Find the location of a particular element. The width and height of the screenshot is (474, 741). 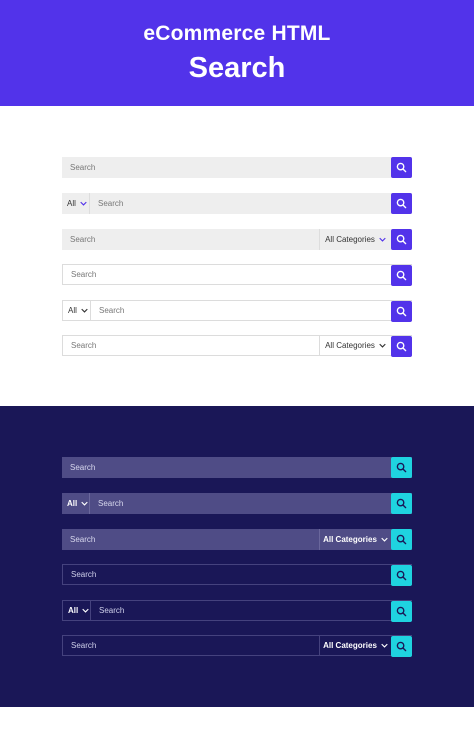

search-bar-dark-filled-categories: Search All Categories is located at coordinates (237, 539).